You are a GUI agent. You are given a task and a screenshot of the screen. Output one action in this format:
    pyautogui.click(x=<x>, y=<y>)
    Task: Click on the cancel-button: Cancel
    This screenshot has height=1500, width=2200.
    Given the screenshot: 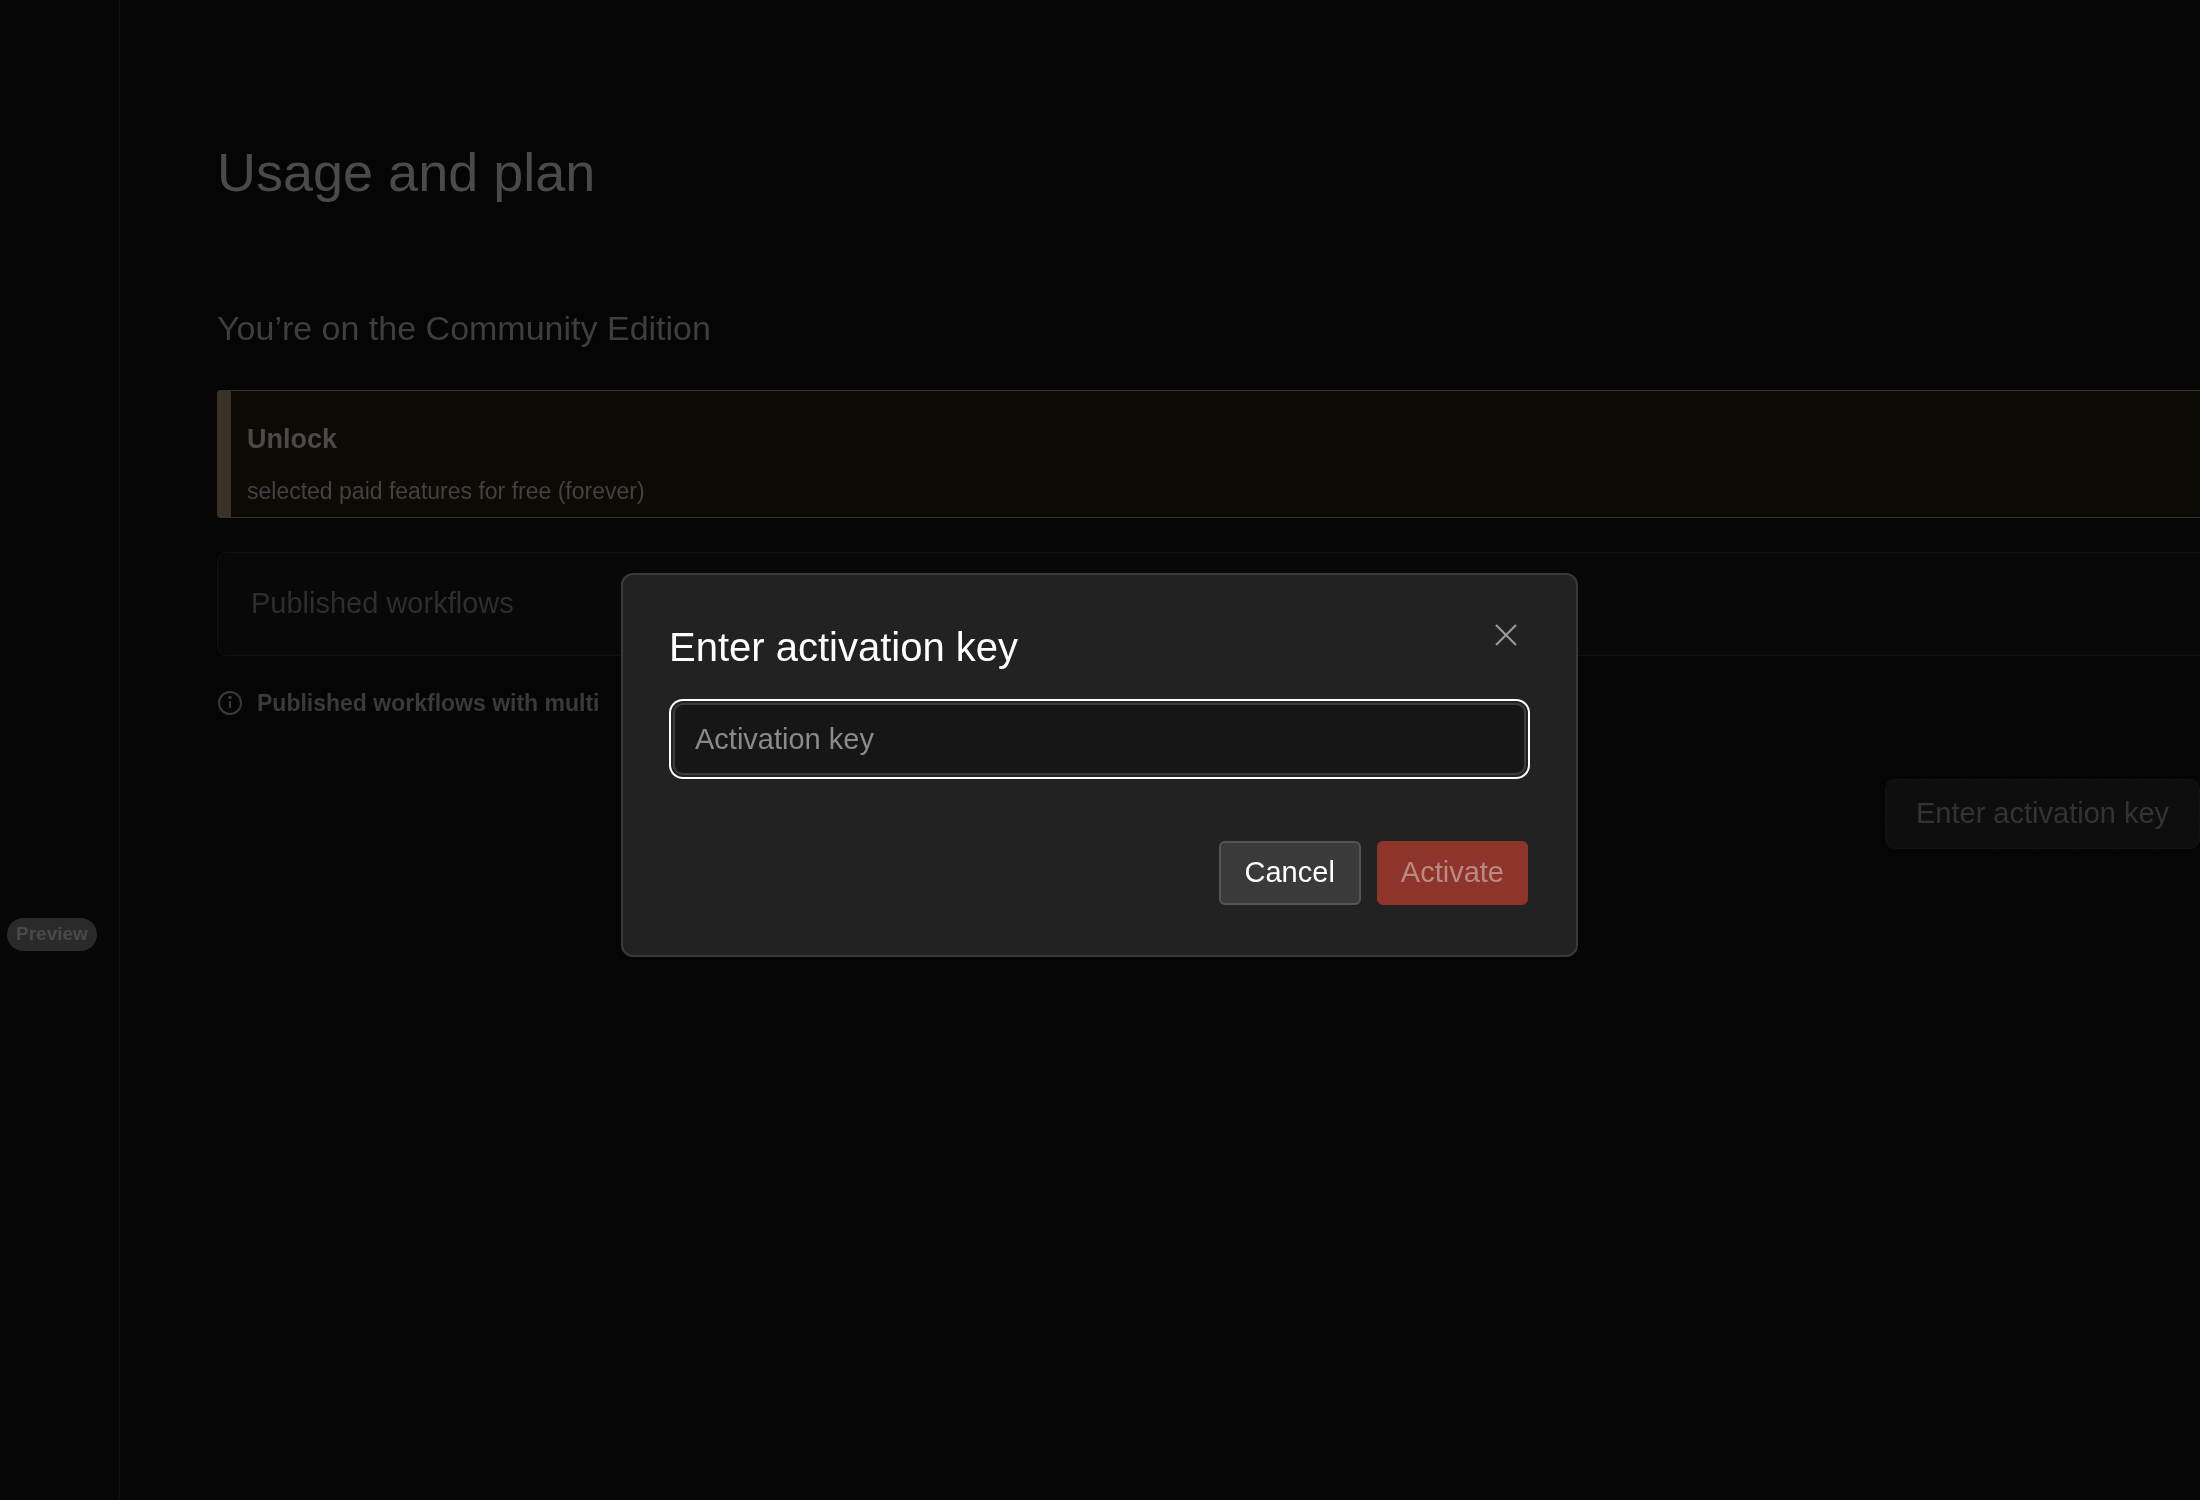 What is the action you would take?
    pyautogui.click(x=1289, y=873)
    